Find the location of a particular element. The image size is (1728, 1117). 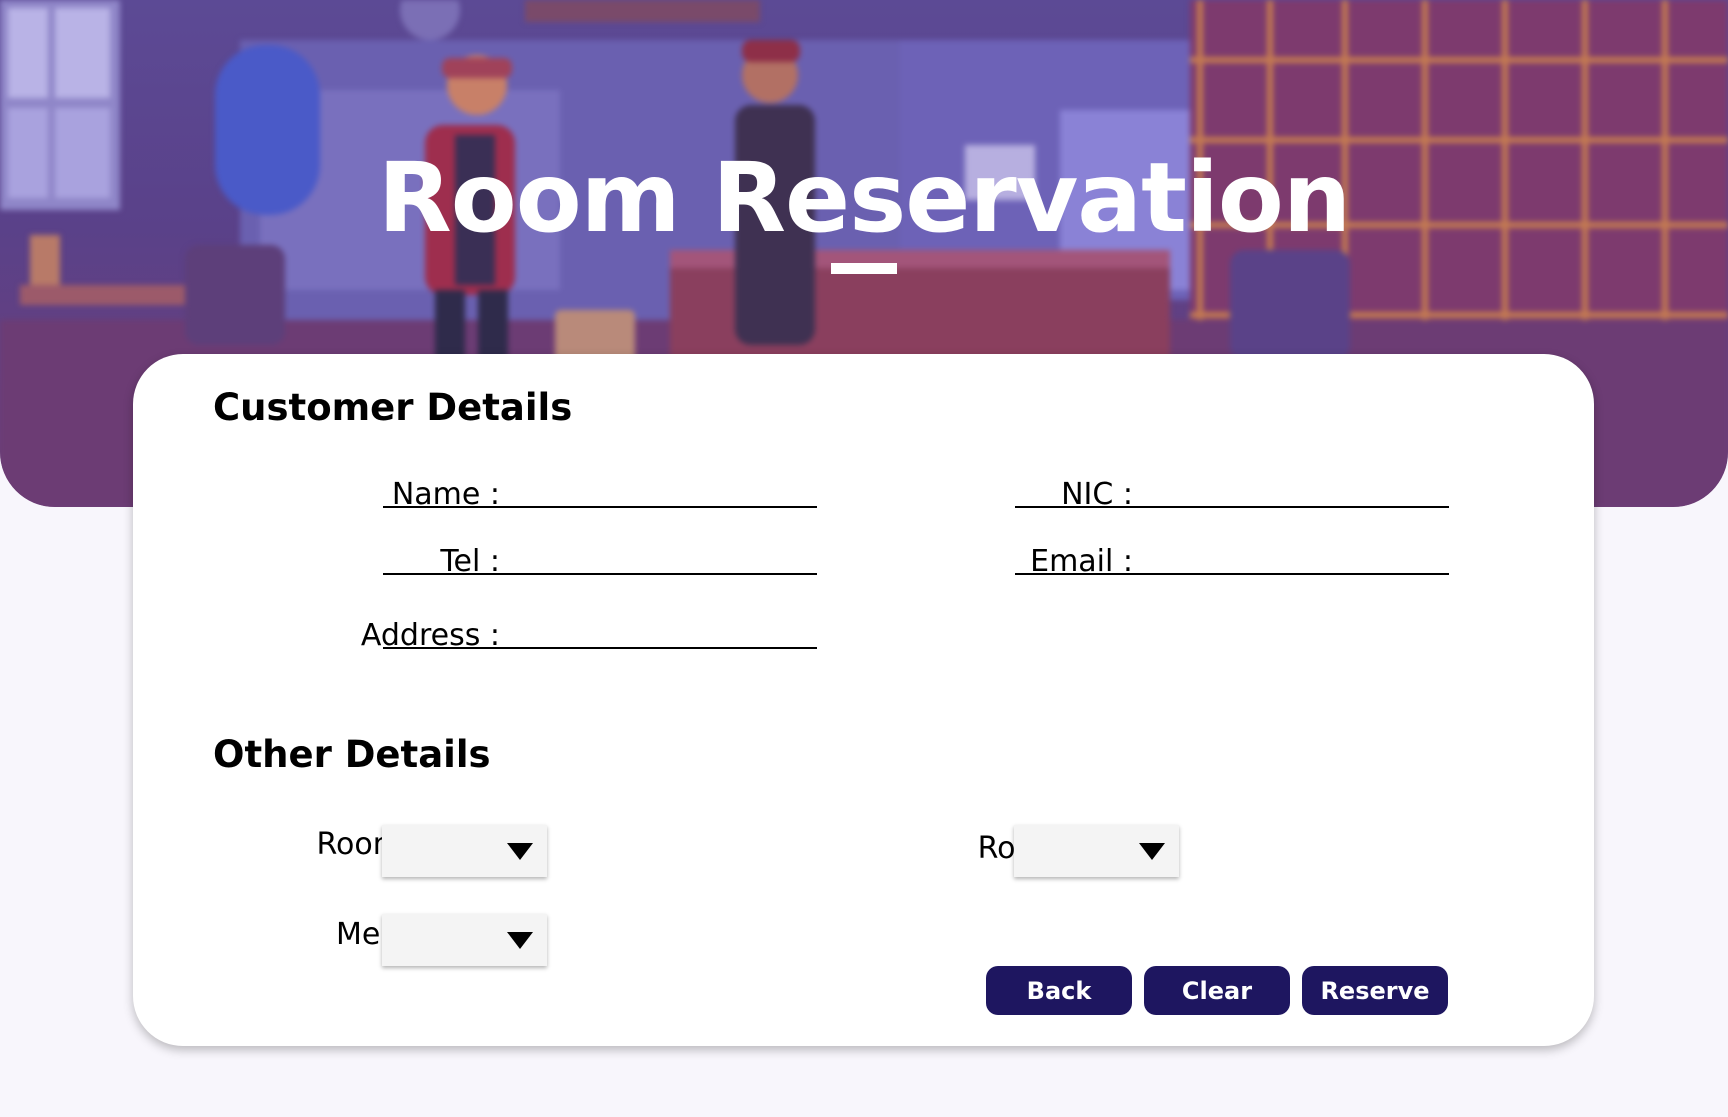

clear-button: Clear is located at coordinates (1217, 990).